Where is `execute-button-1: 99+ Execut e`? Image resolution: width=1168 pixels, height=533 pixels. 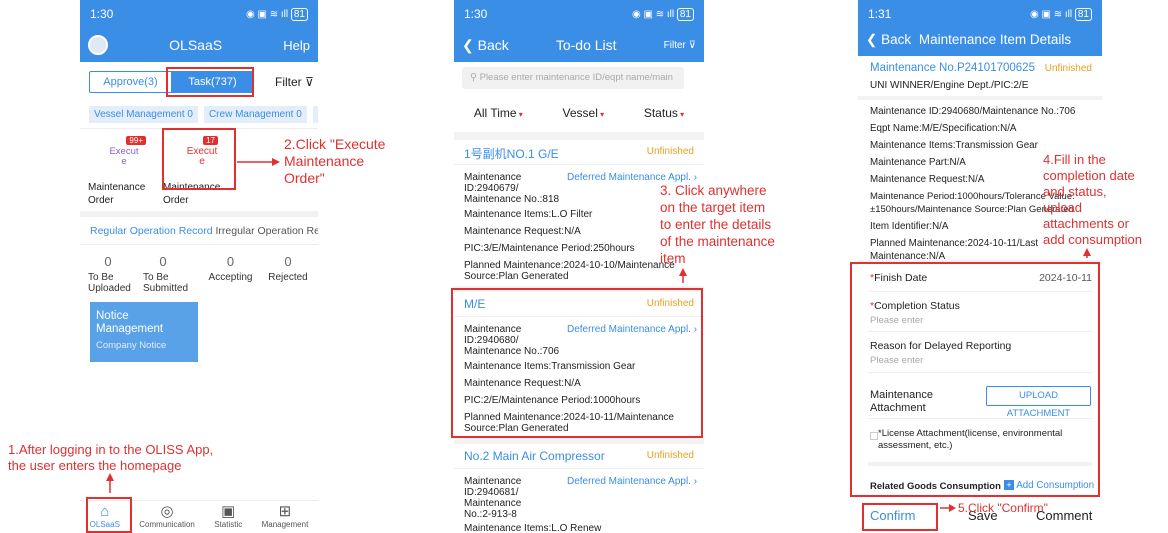
execute-button-1: 99+ Execut e is located at coordinates (125, 153).